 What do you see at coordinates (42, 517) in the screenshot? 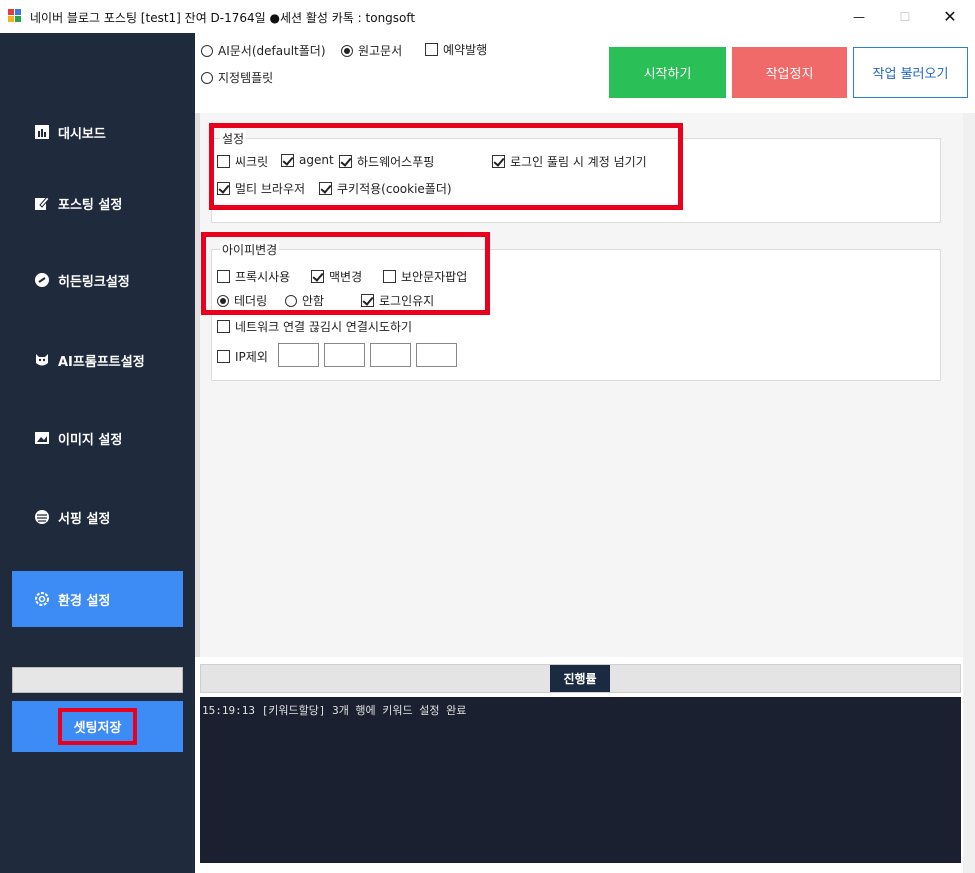
I see `surf-icon` at bounding box center [42, 517].